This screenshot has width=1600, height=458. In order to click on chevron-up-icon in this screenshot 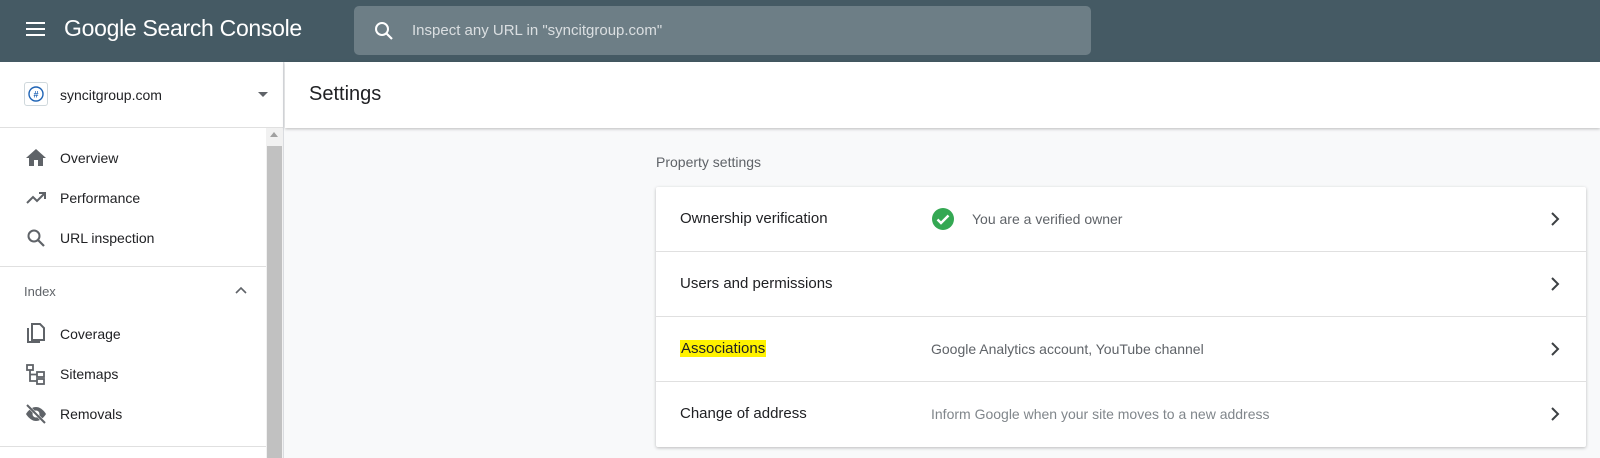, I will do `click(241, 291)`.